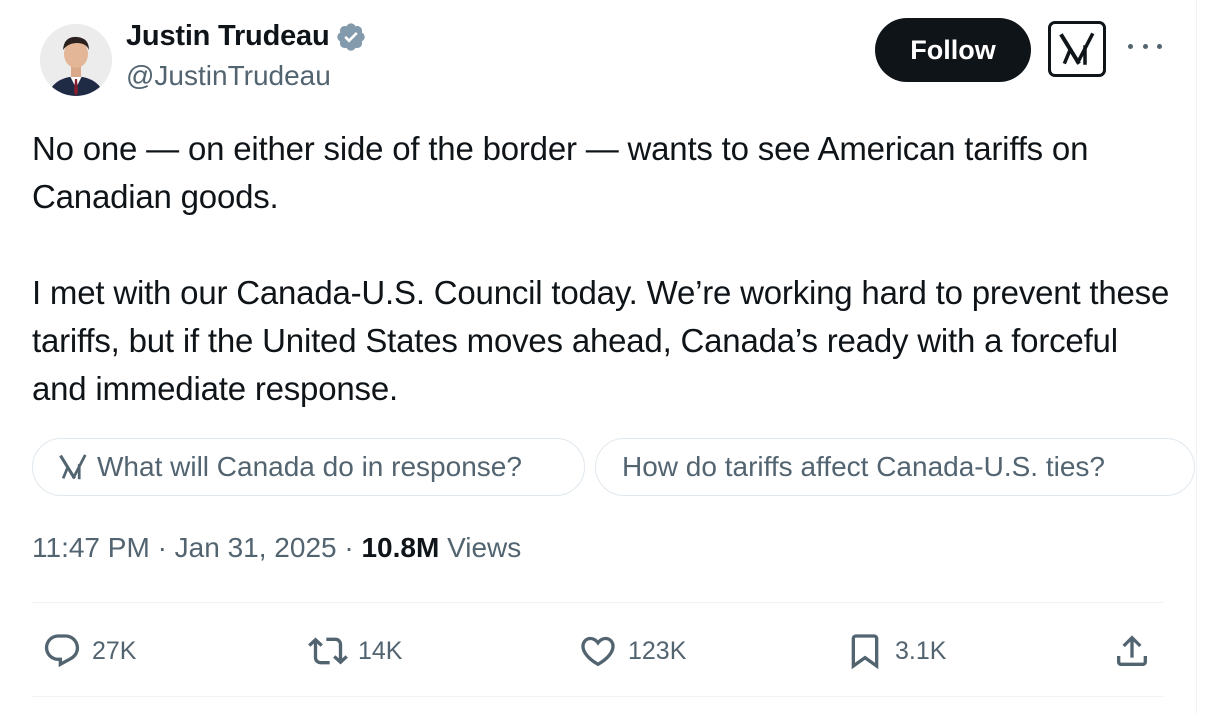  Describe the element at coordinates (62, 651) in the screenshot. I see `reply-icon` at that location.